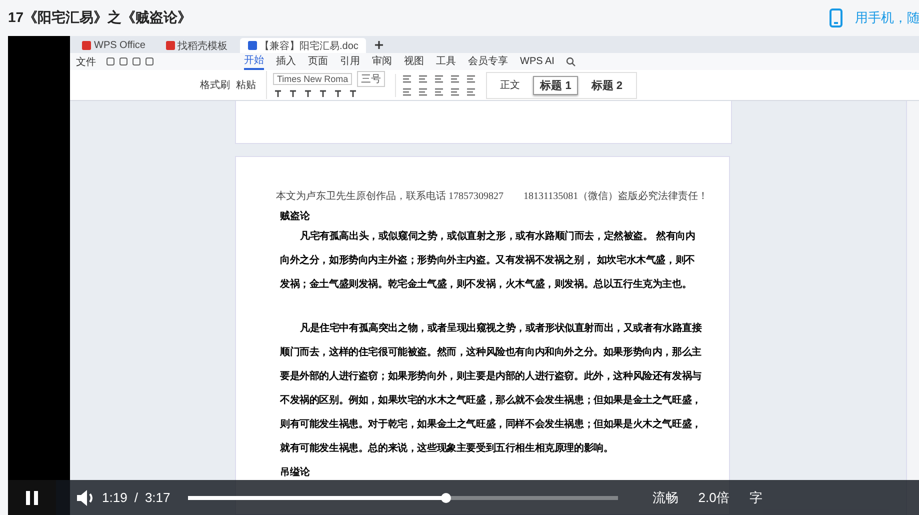  I want to click on search-icon, so click(571, 61).